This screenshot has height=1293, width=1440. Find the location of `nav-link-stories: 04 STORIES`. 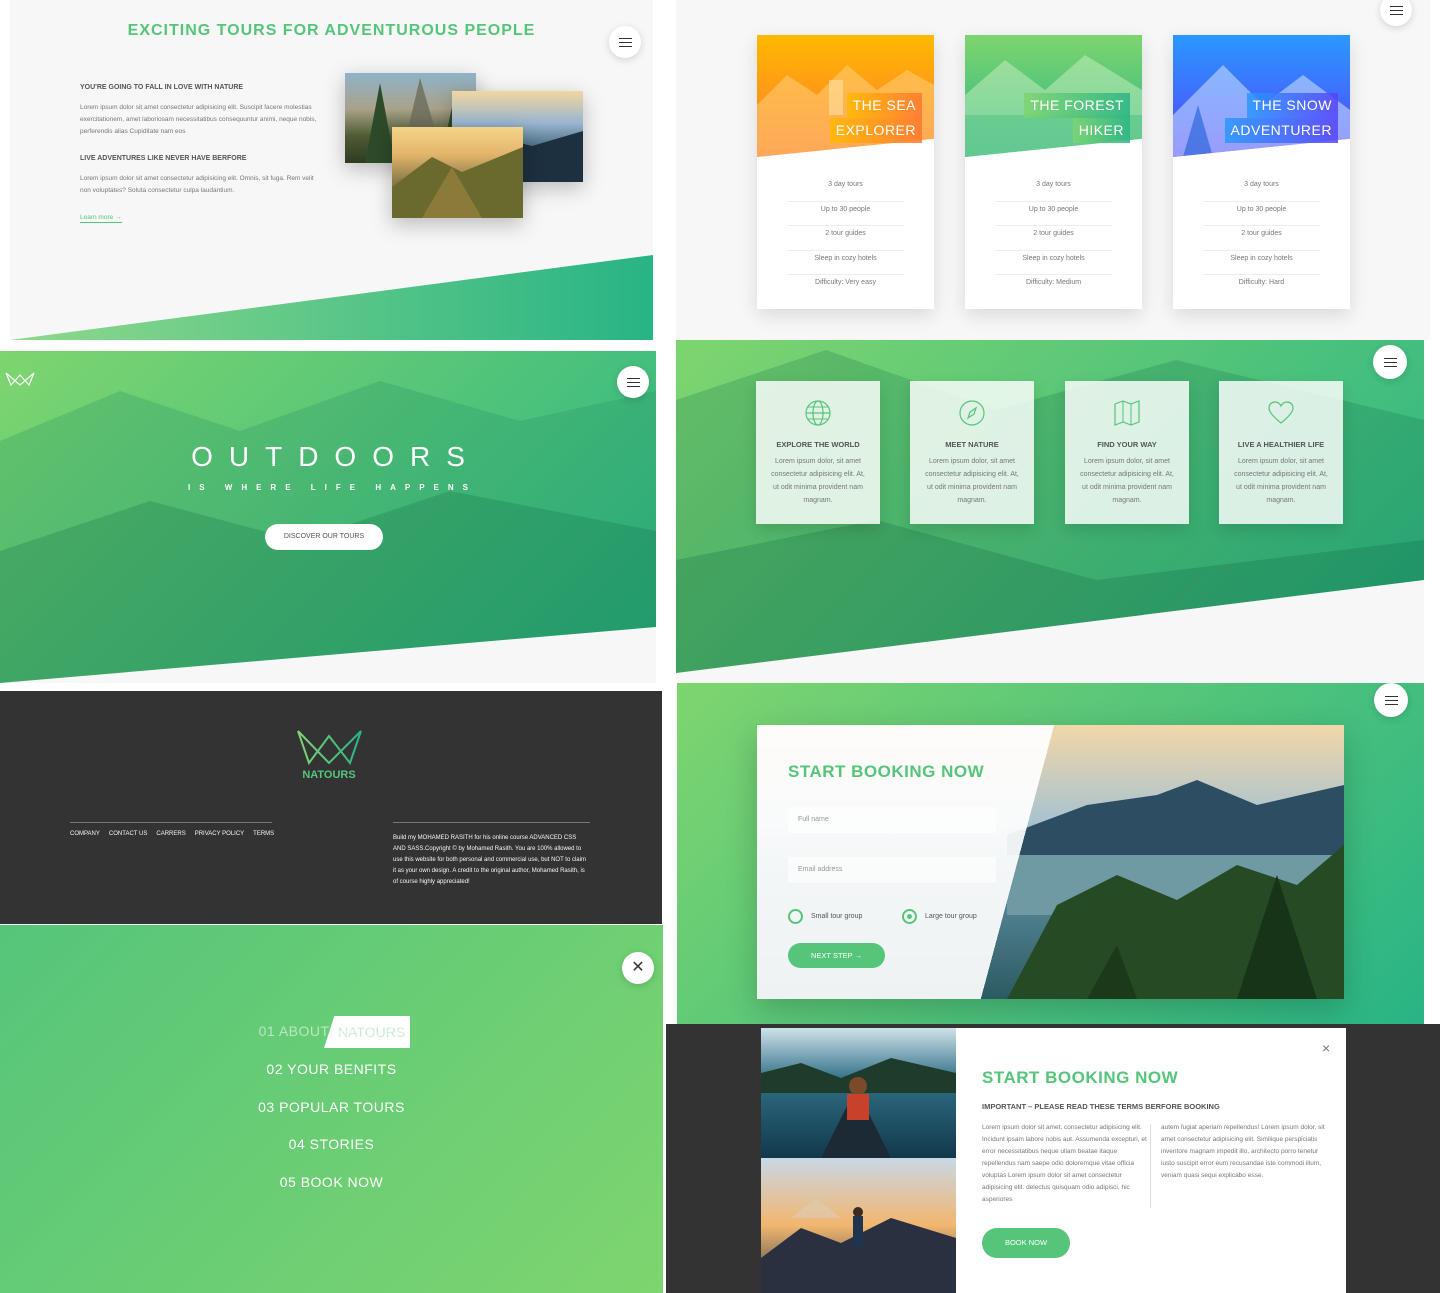

nav-link-stories: 04 STORIES is located at coordinates (331, 1144).